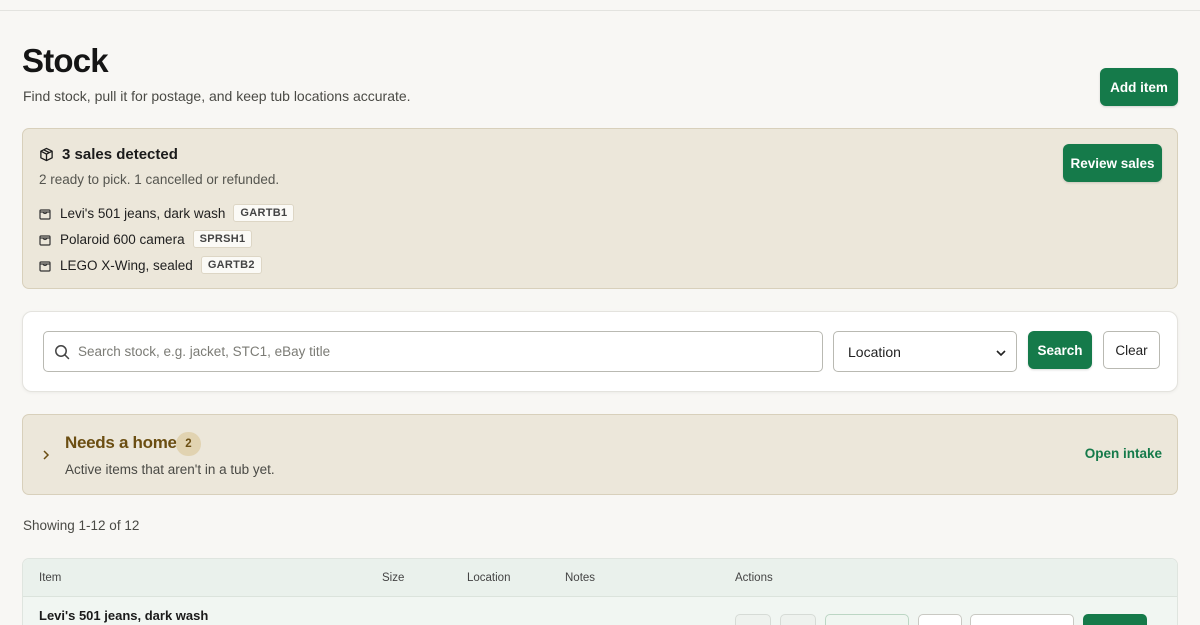  I want to click on chevron-down-icon, so click(1001, 352).